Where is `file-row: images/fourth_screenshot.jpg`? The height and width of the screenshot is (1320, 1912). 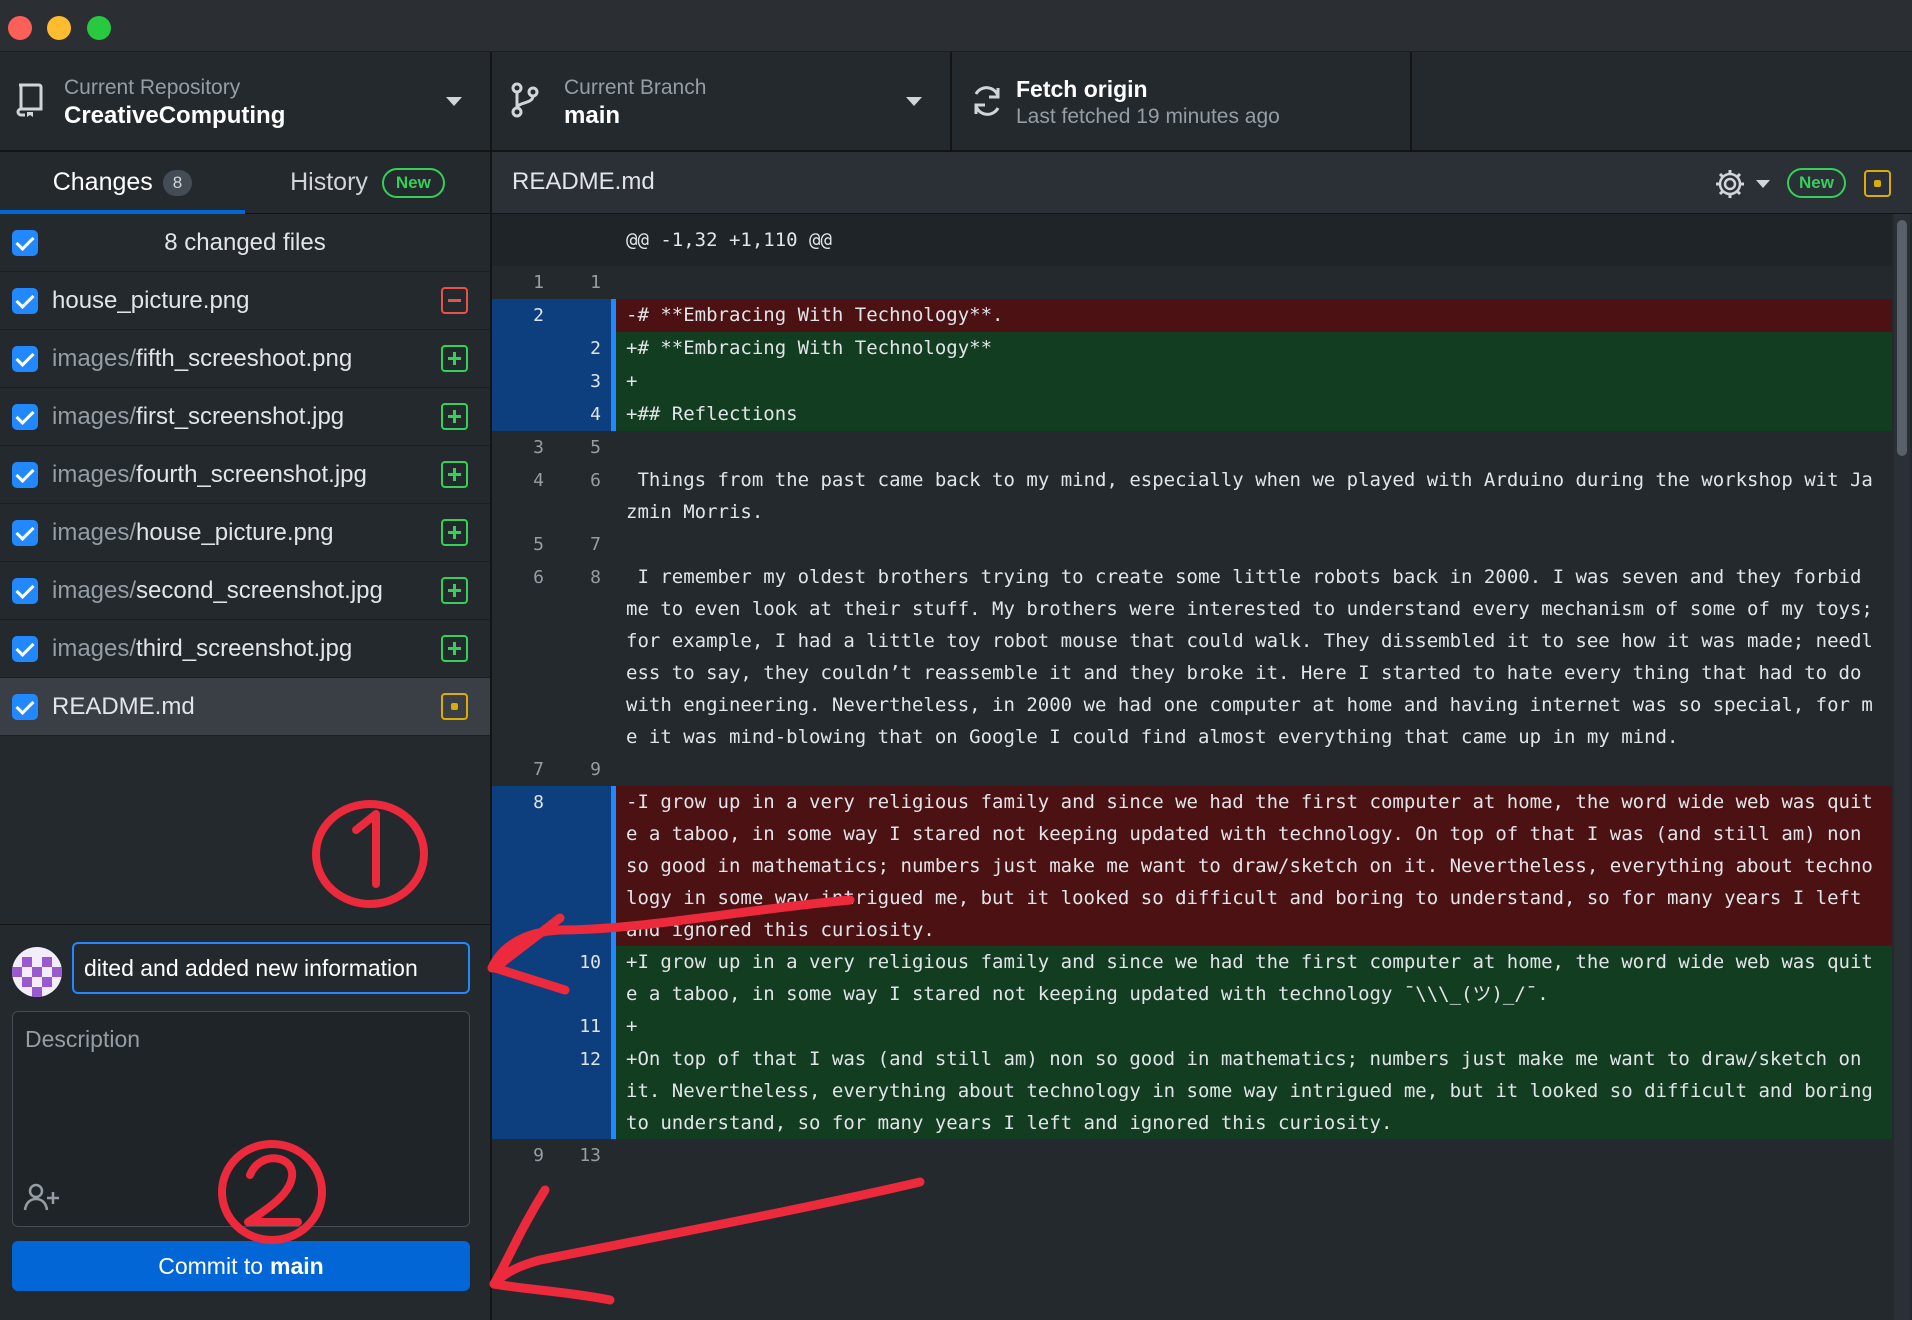
file-row: images/fourth_screenshot.jpg is located at coordinates (245, 475).